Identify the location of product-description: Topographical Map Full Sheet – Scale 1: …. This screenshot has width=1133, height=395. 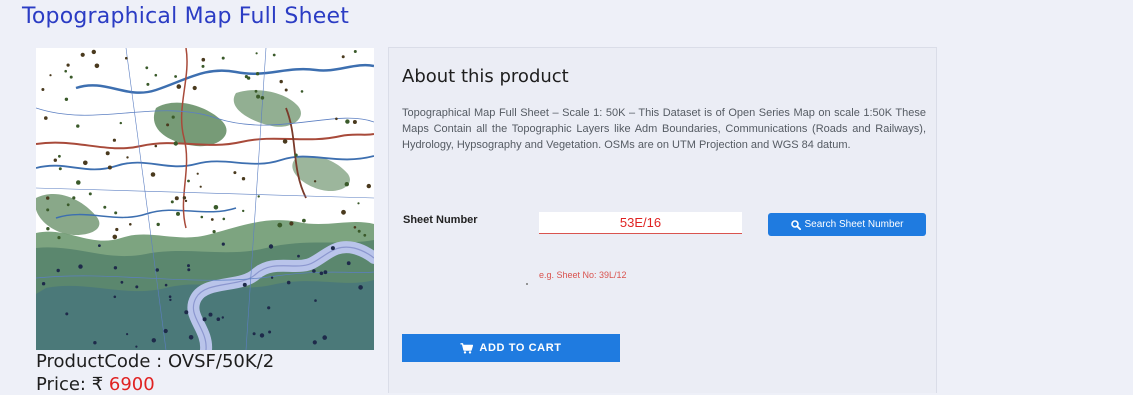
(664, 129).